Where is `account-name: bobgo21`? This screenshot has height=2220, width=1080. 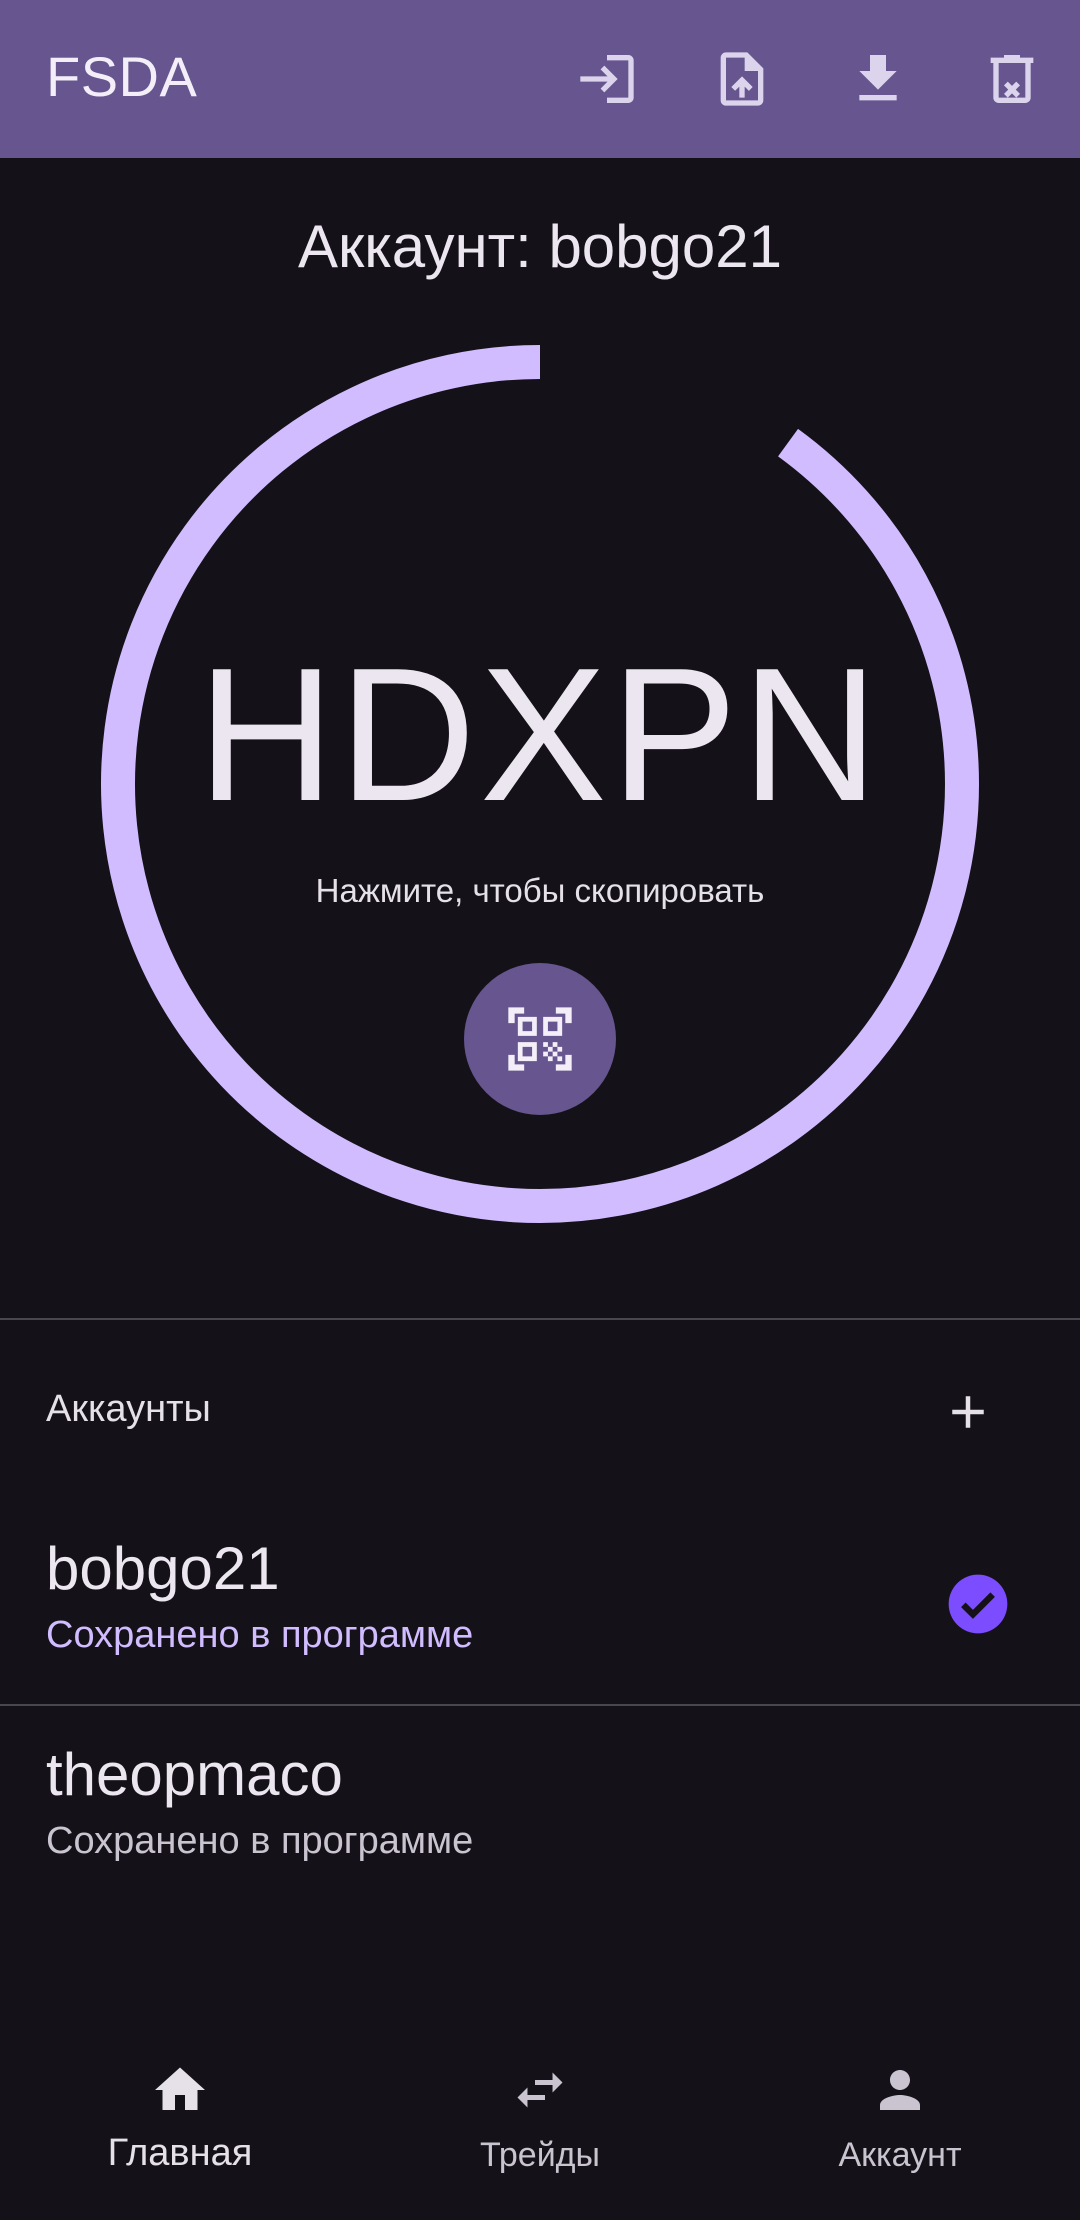
account-name: bobgo21 is located at coordinates (163, 1568).